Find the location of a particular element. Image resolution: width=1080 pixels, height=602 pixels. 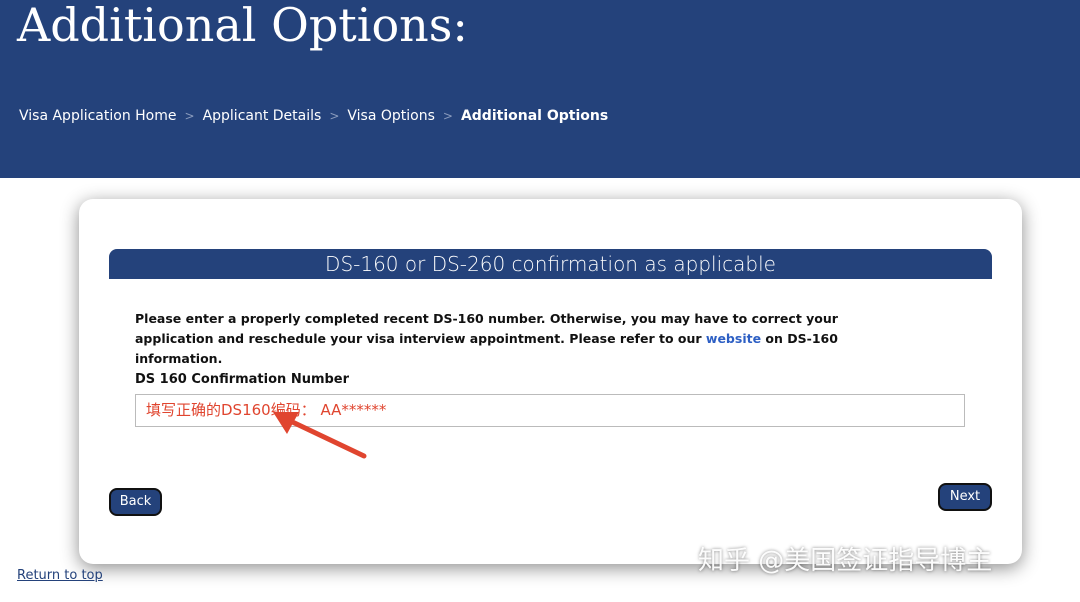

page-title: Additional Options: is located at coordinates (242, 26).